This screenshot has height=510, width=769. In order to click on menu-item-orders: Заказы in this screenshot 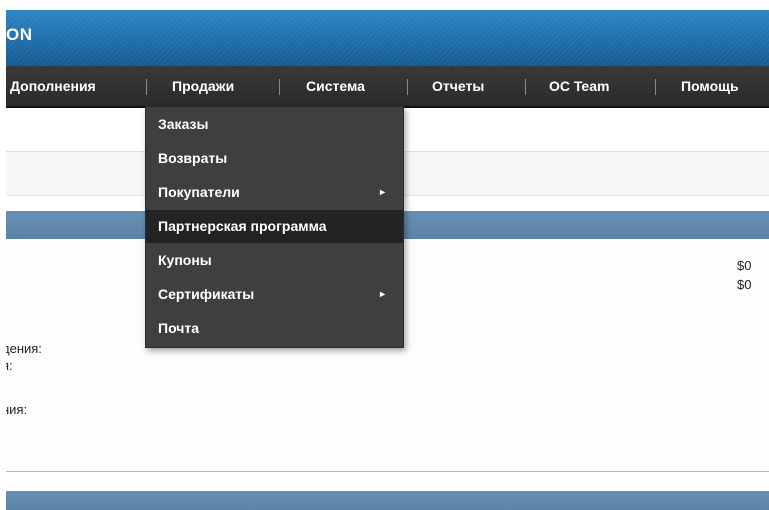, I will do `click(274, 124)`.